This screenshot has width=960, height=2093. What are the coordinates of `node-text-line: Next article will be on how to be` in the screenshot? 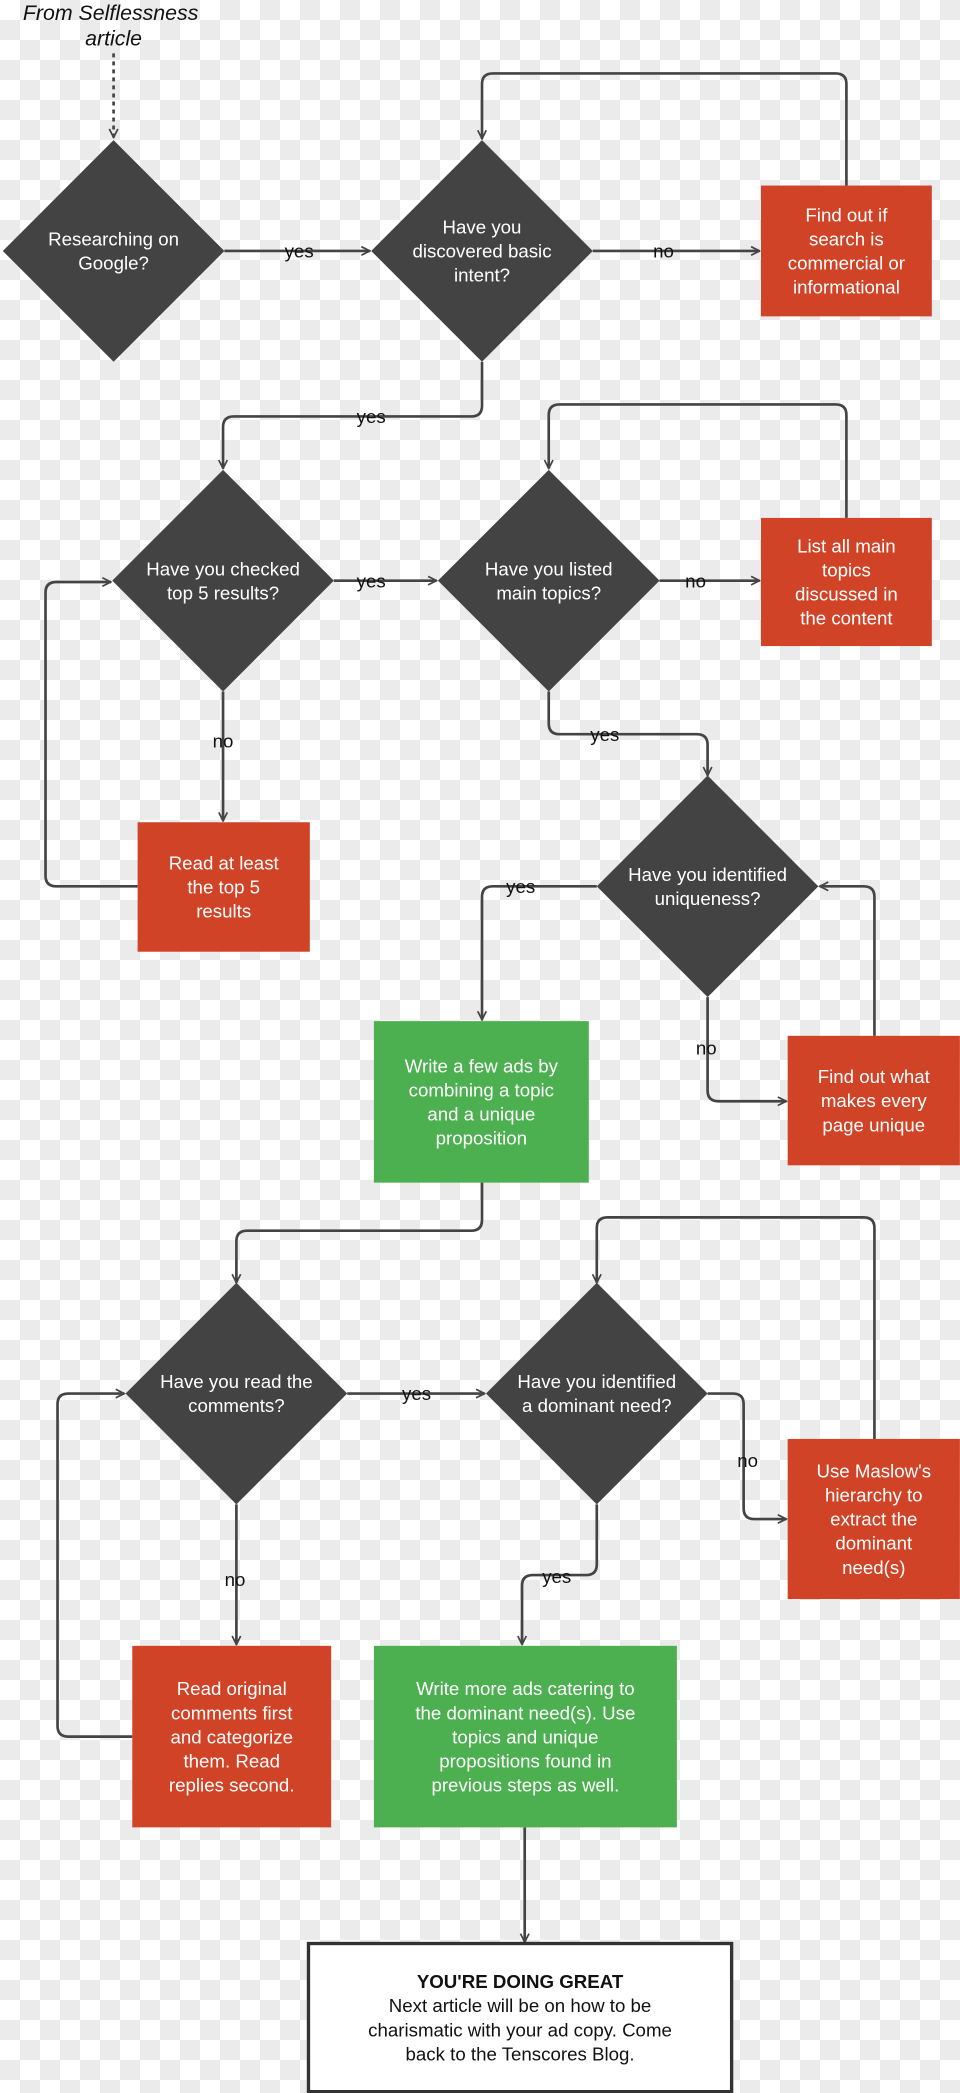 It's located at (520, 2005).